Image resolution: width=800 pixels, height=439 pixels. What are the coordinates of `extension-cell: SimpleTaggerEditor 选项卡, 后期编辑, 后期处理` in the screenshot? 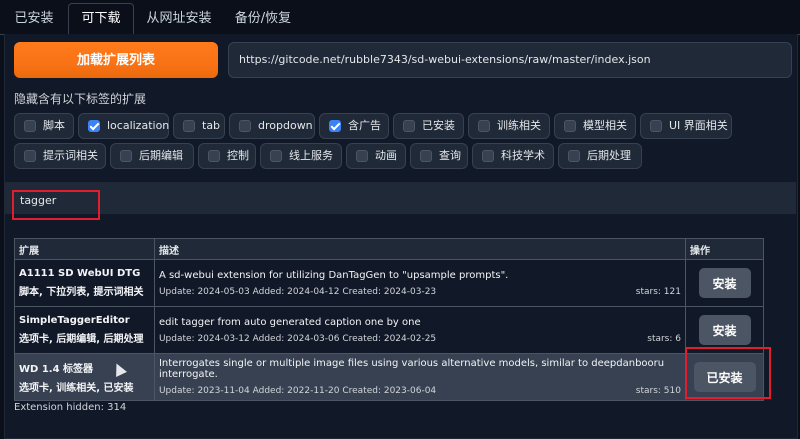 It's located at (84, 330).